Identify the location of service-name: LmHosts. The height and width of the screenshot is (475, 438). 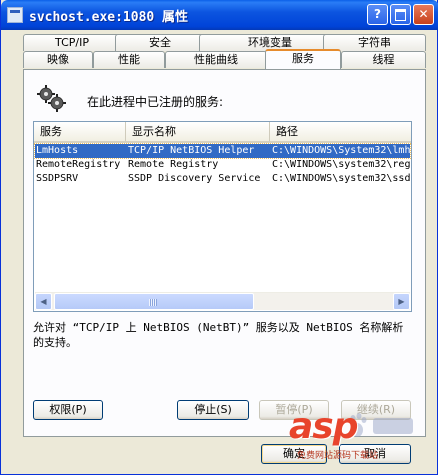
(57, 150).